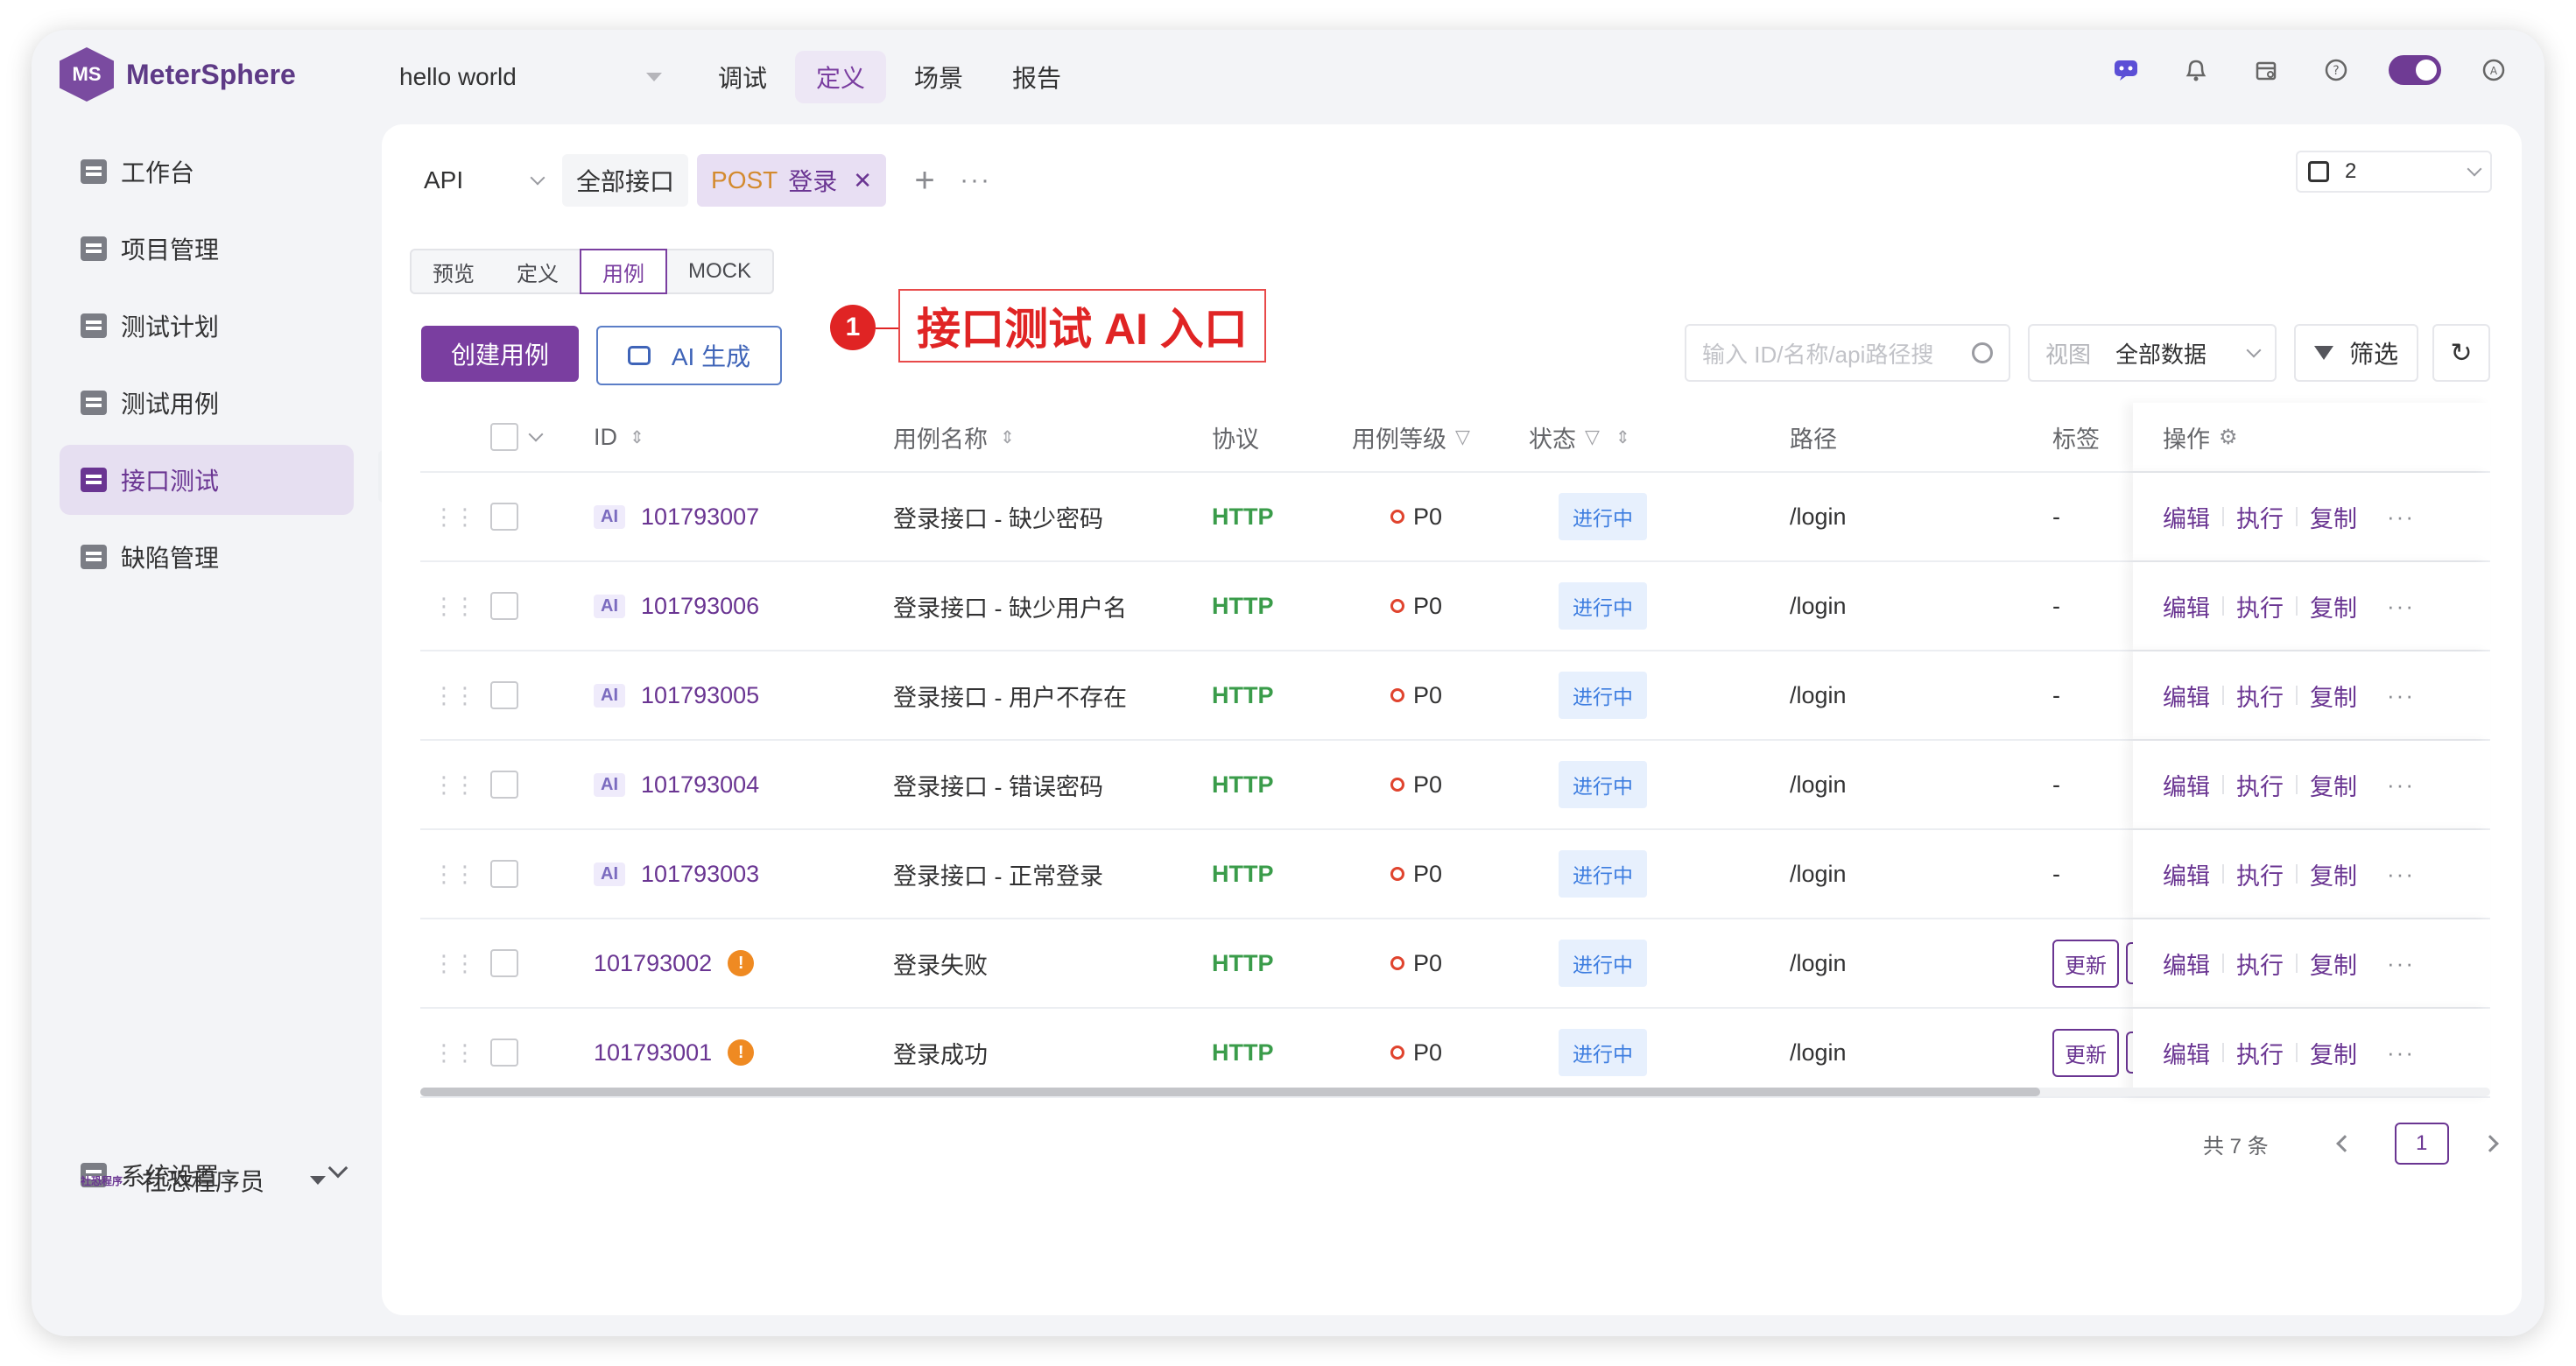 This screenshot has width=2576, height=1366. What do you see at coordinates (2490, 1143) in the screenshot?
I see `next-page-icon` at bounding box center [2490, 1143].